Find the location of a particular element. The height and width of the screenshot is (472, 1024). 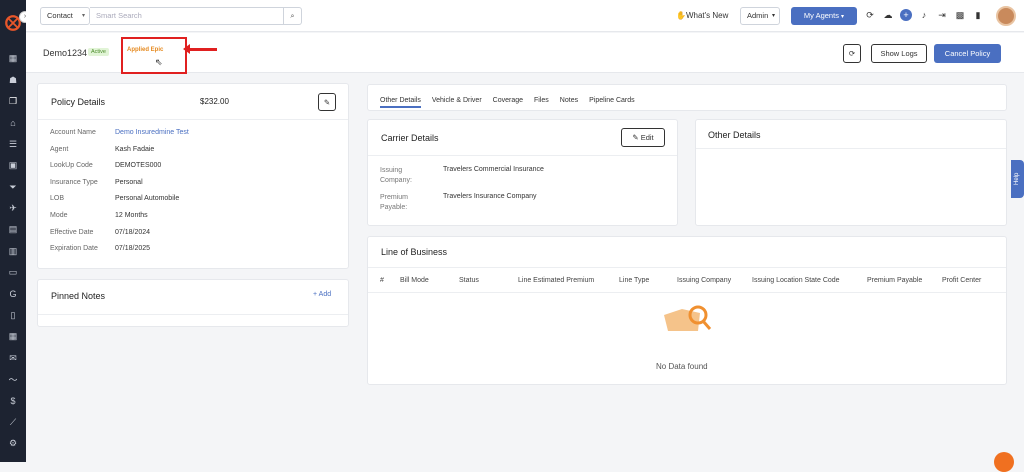

edit-label: Edit is located at coordinates (647, 137).